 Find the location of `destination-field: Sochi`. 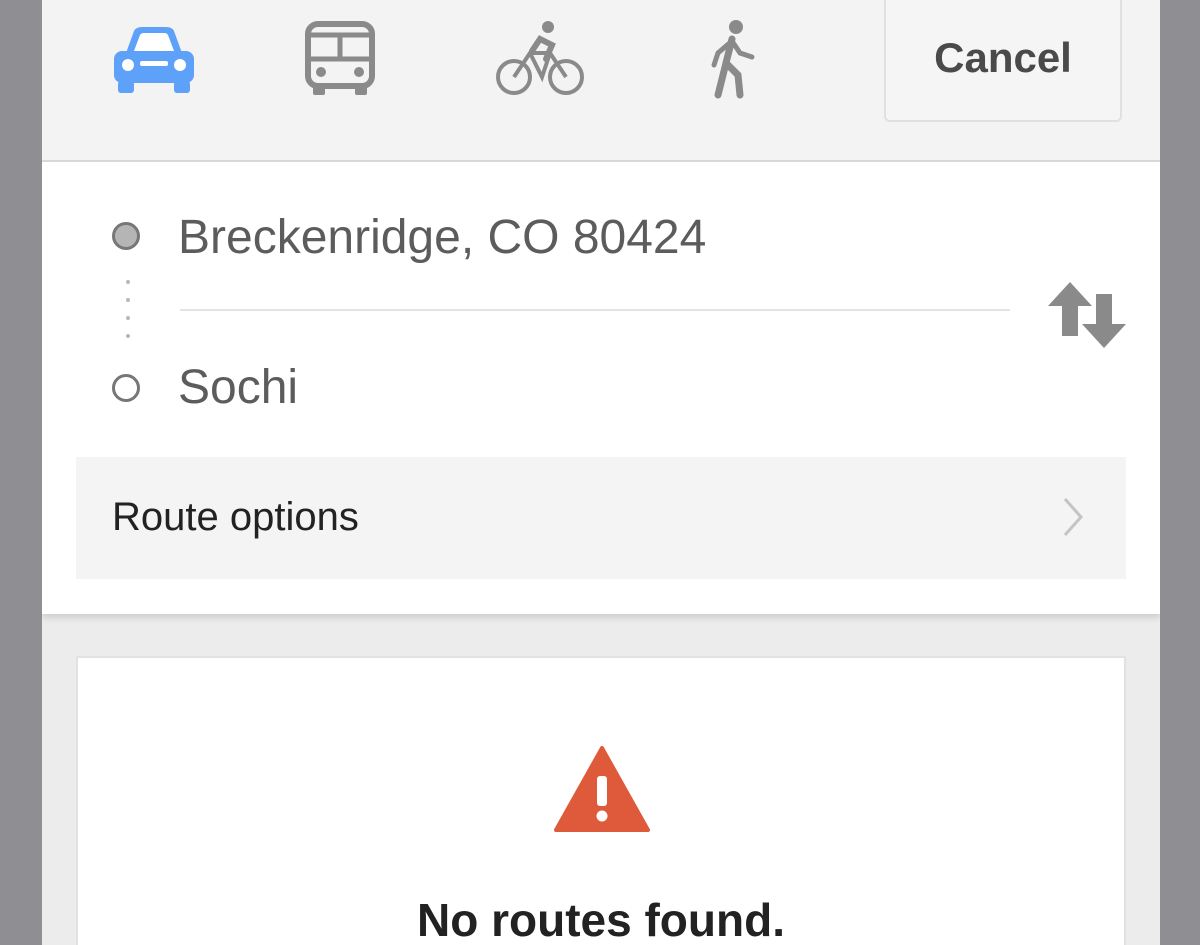

destination-field: Sochi is located at coordinates (593, 388).